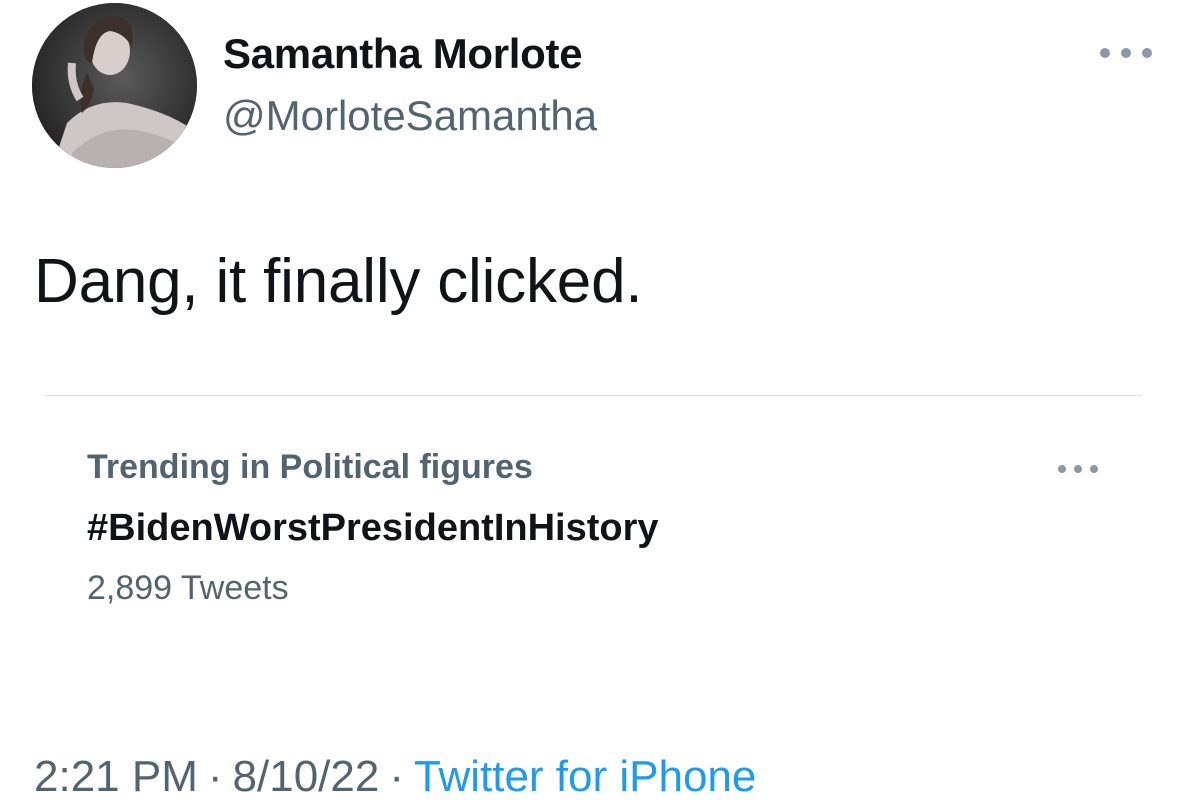  I want to click on author-handle: @MorloteSamantha, so click(410, 116).